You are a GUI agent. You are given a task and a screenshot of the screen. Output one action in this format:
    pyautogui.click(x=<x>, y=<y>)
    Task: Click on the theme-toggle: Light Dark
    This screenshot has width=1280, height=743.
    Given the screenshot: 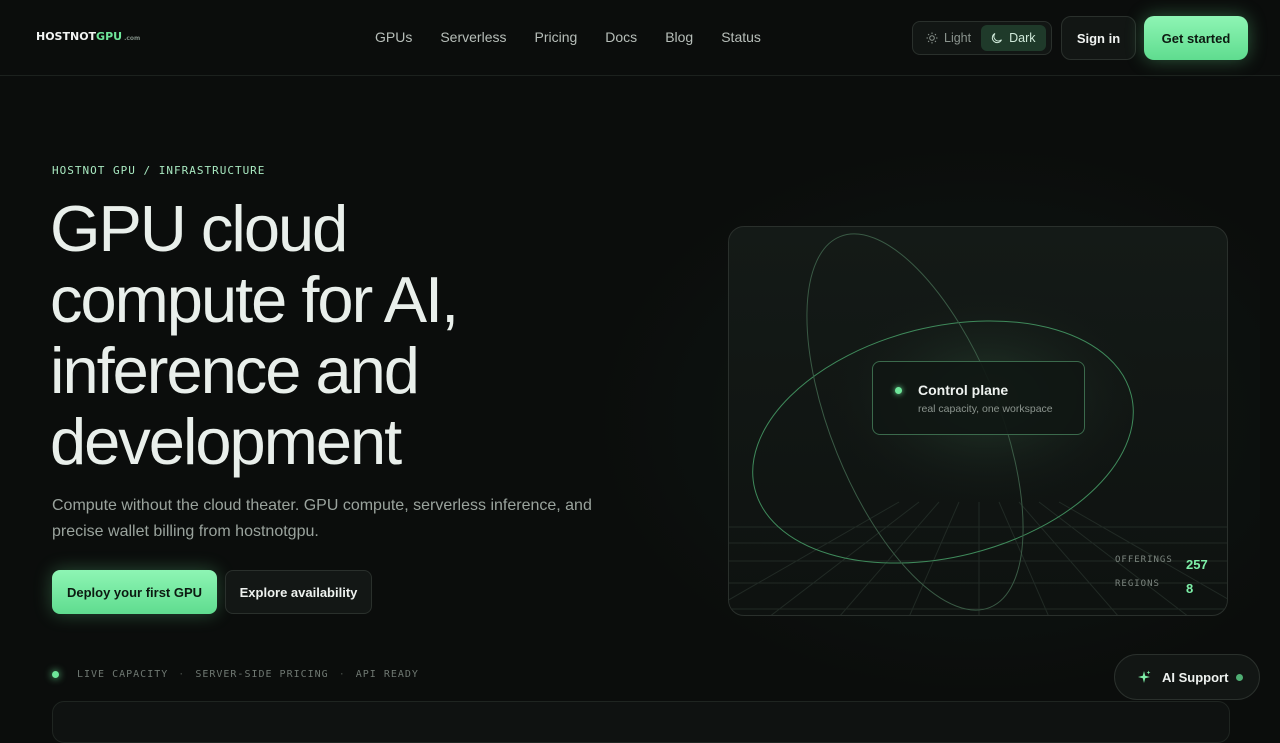 What is the action you would take?
    pyautogui.click(x=982, y=38)
    